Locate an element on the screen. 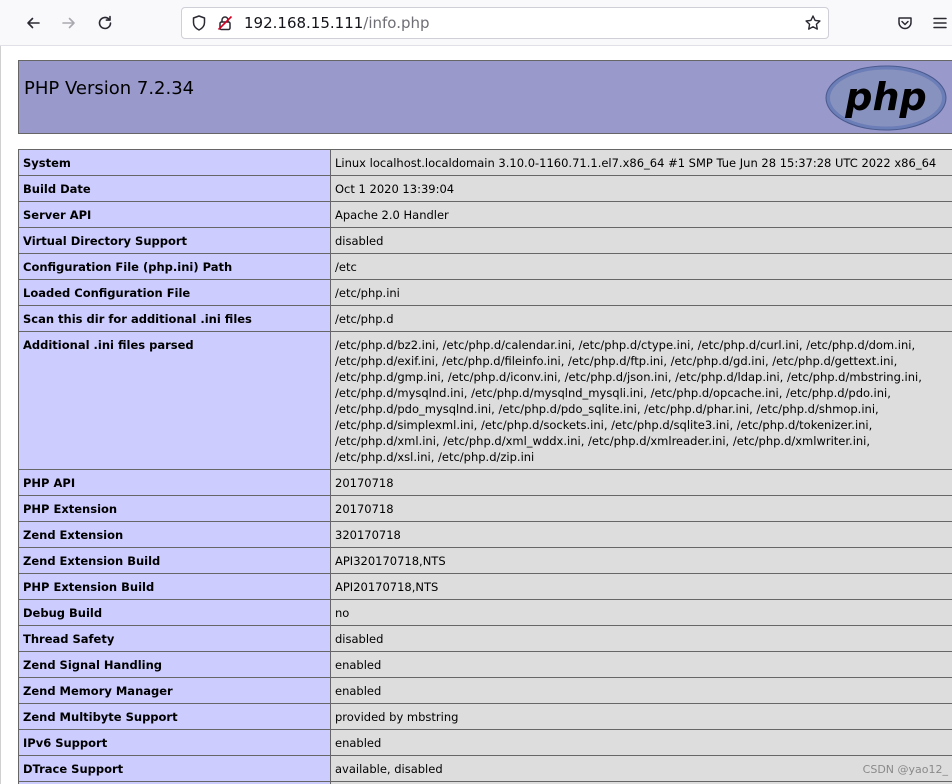  table-row: Virtual Directory Support disabled is located at coordinates (485, 240).